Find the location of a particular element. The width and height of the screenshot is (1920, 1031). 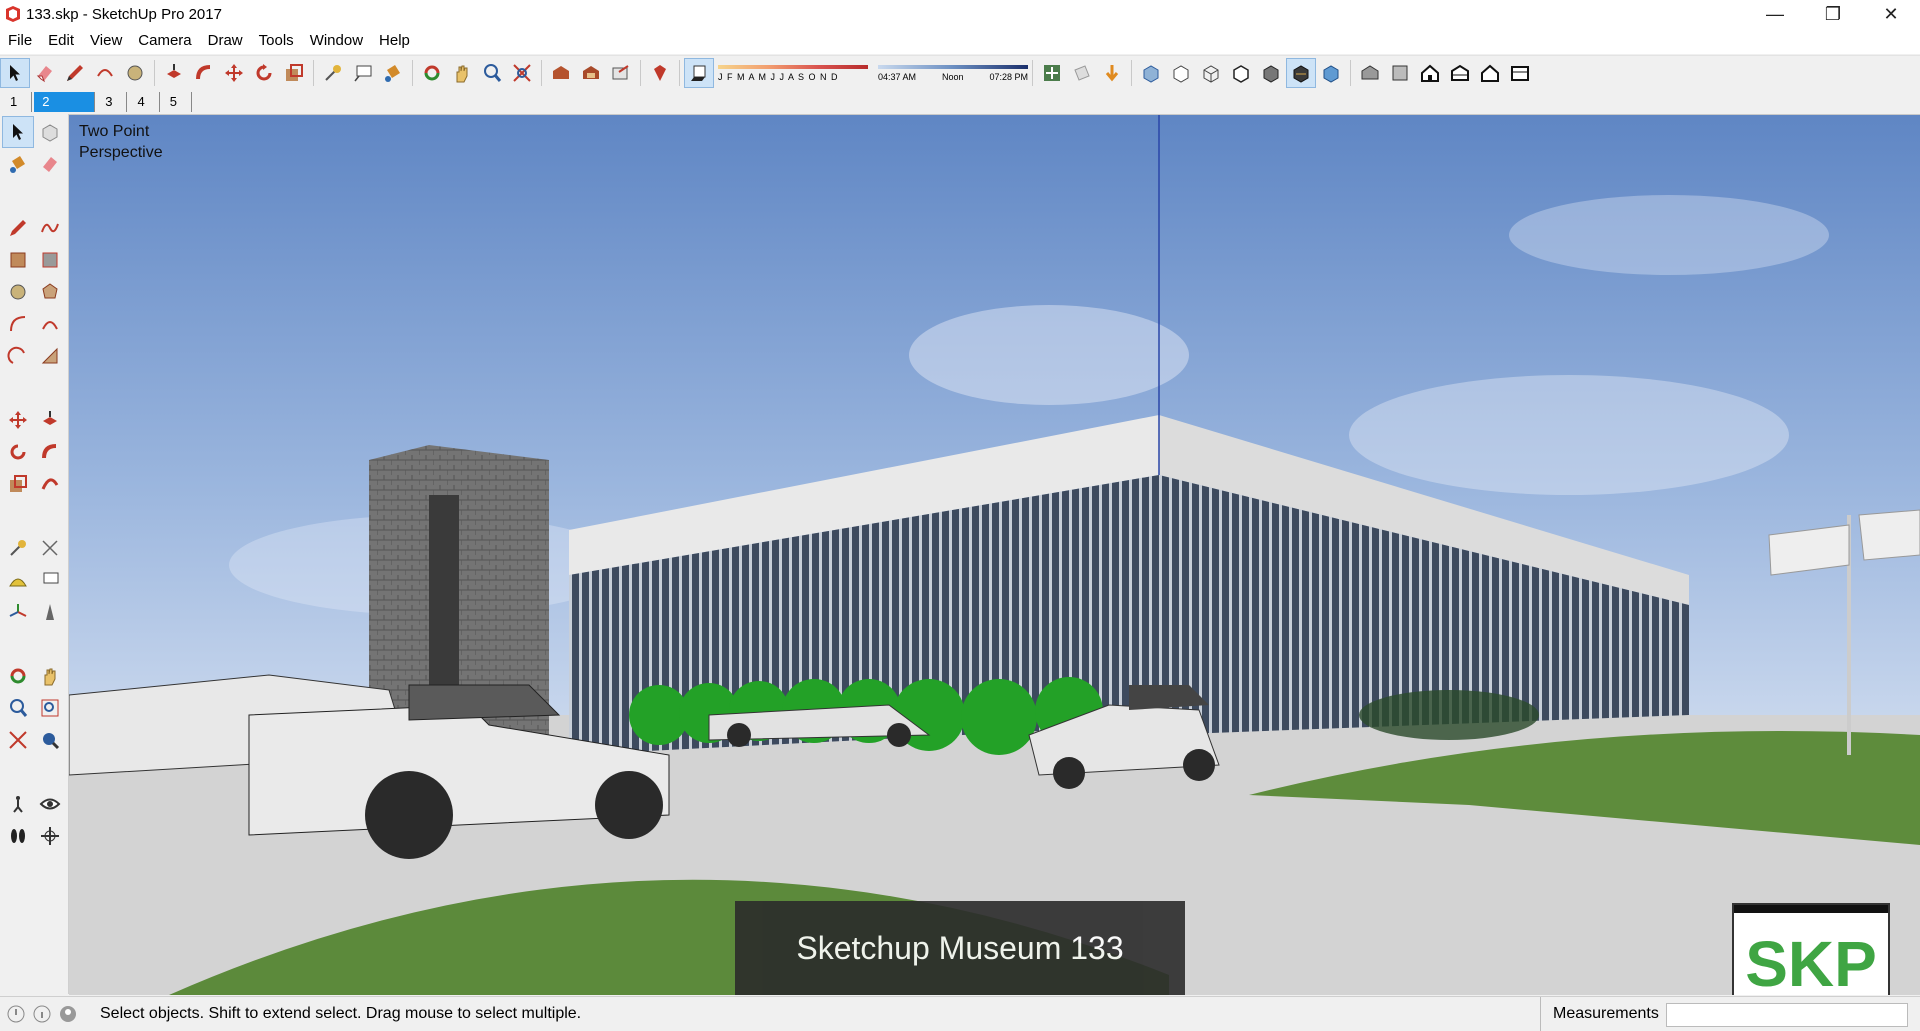

import-terrain-button is located at coordinates (1112, 73).